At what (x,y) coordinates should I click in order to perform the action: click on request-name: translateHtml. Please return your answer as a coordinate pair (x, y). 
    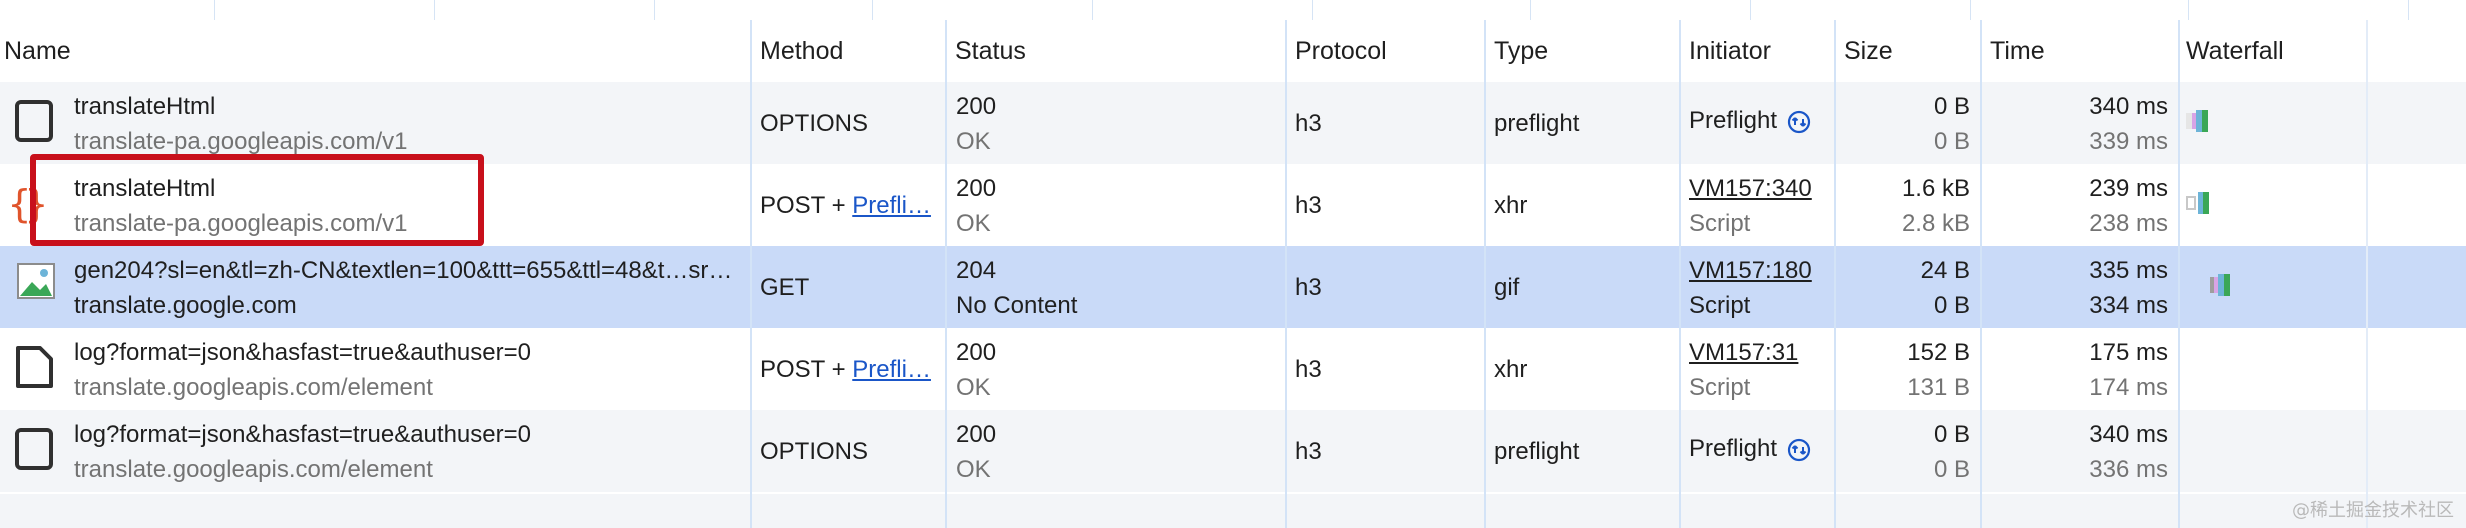
    Looking at the image, I should click on (144, 107).